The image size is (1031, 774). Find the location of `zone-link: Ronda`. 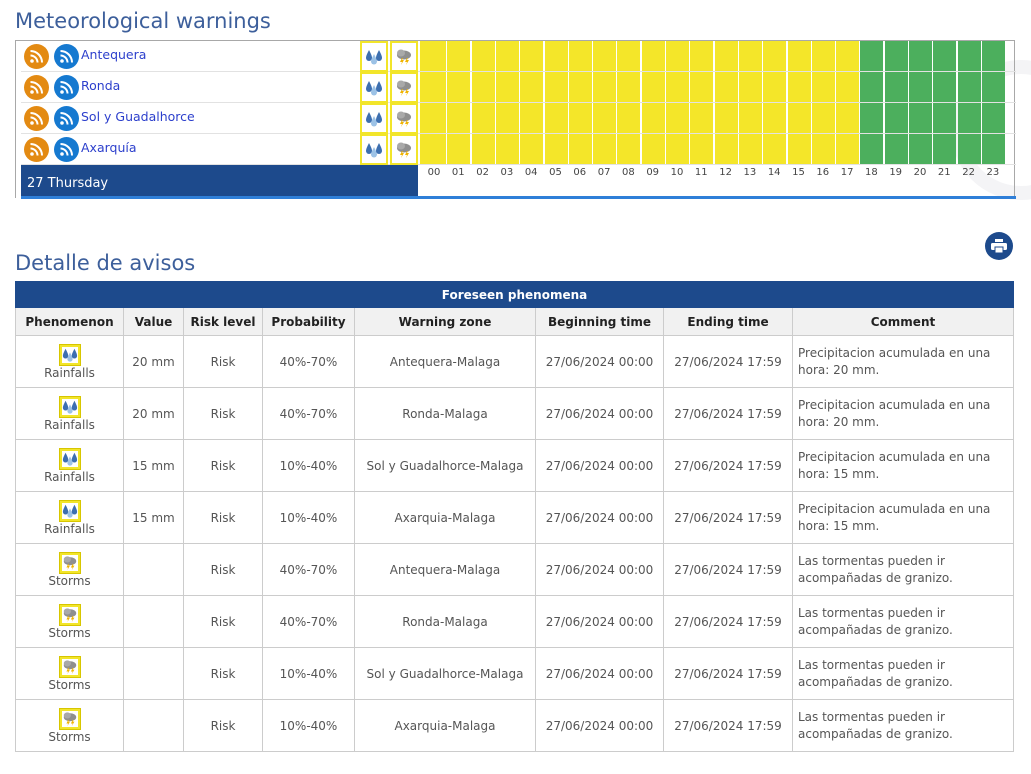

zone-link: Ronda is located at coordinates (100, 85).